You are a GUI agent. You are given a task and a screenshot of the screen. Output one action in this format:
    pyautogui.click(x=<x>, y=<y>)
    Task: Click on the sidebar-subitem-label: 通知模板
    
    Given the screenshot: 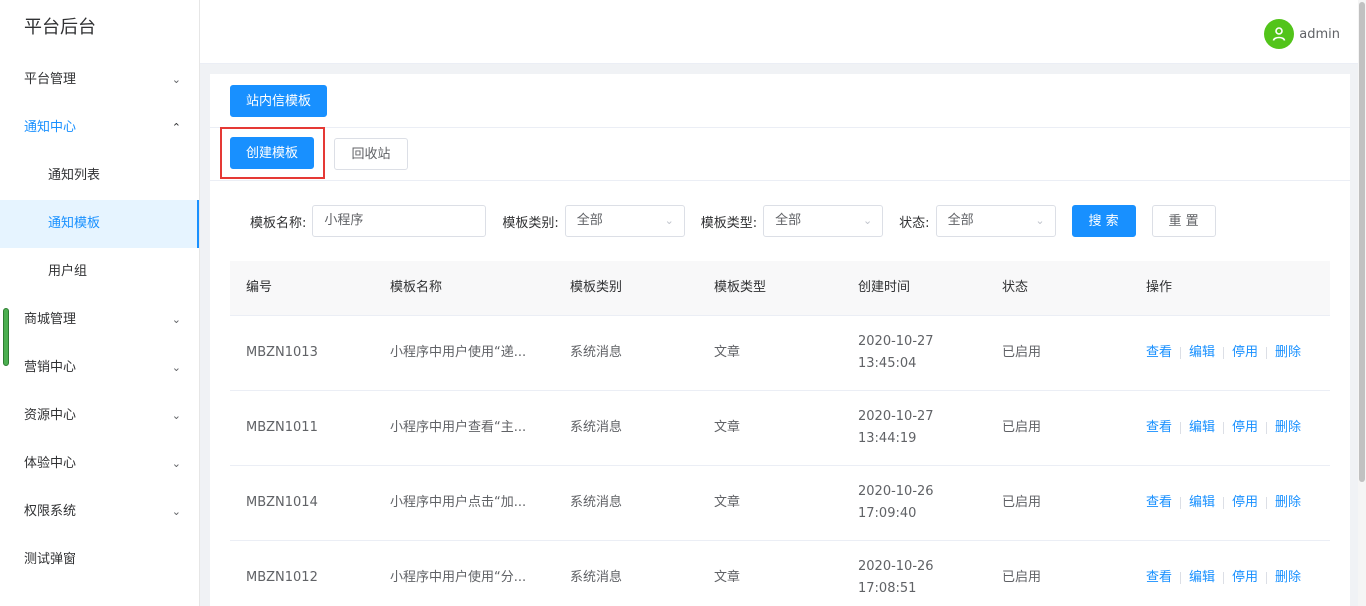 What is the action you would take?
    pyautogui.click(x=74, y=223)
    